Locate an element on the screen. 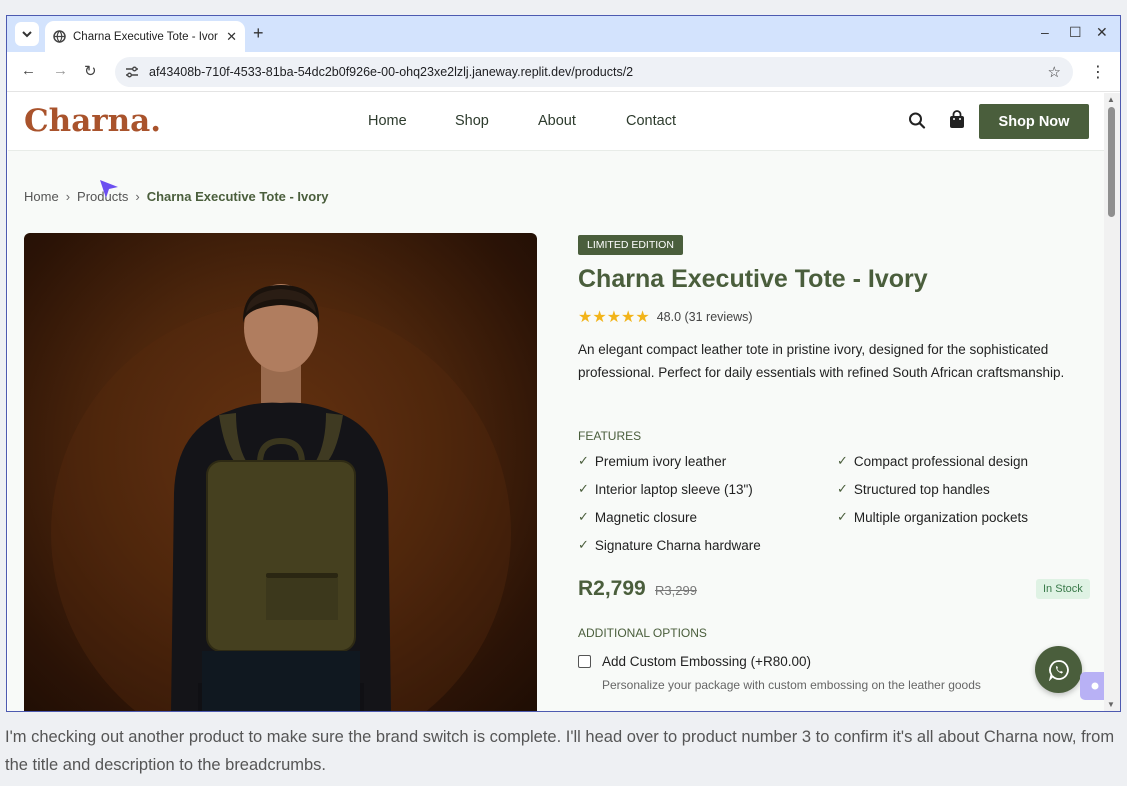 This screenshot has width=1127, height=786. close-window-button: ✕ is located at coordinates (1102, 32).